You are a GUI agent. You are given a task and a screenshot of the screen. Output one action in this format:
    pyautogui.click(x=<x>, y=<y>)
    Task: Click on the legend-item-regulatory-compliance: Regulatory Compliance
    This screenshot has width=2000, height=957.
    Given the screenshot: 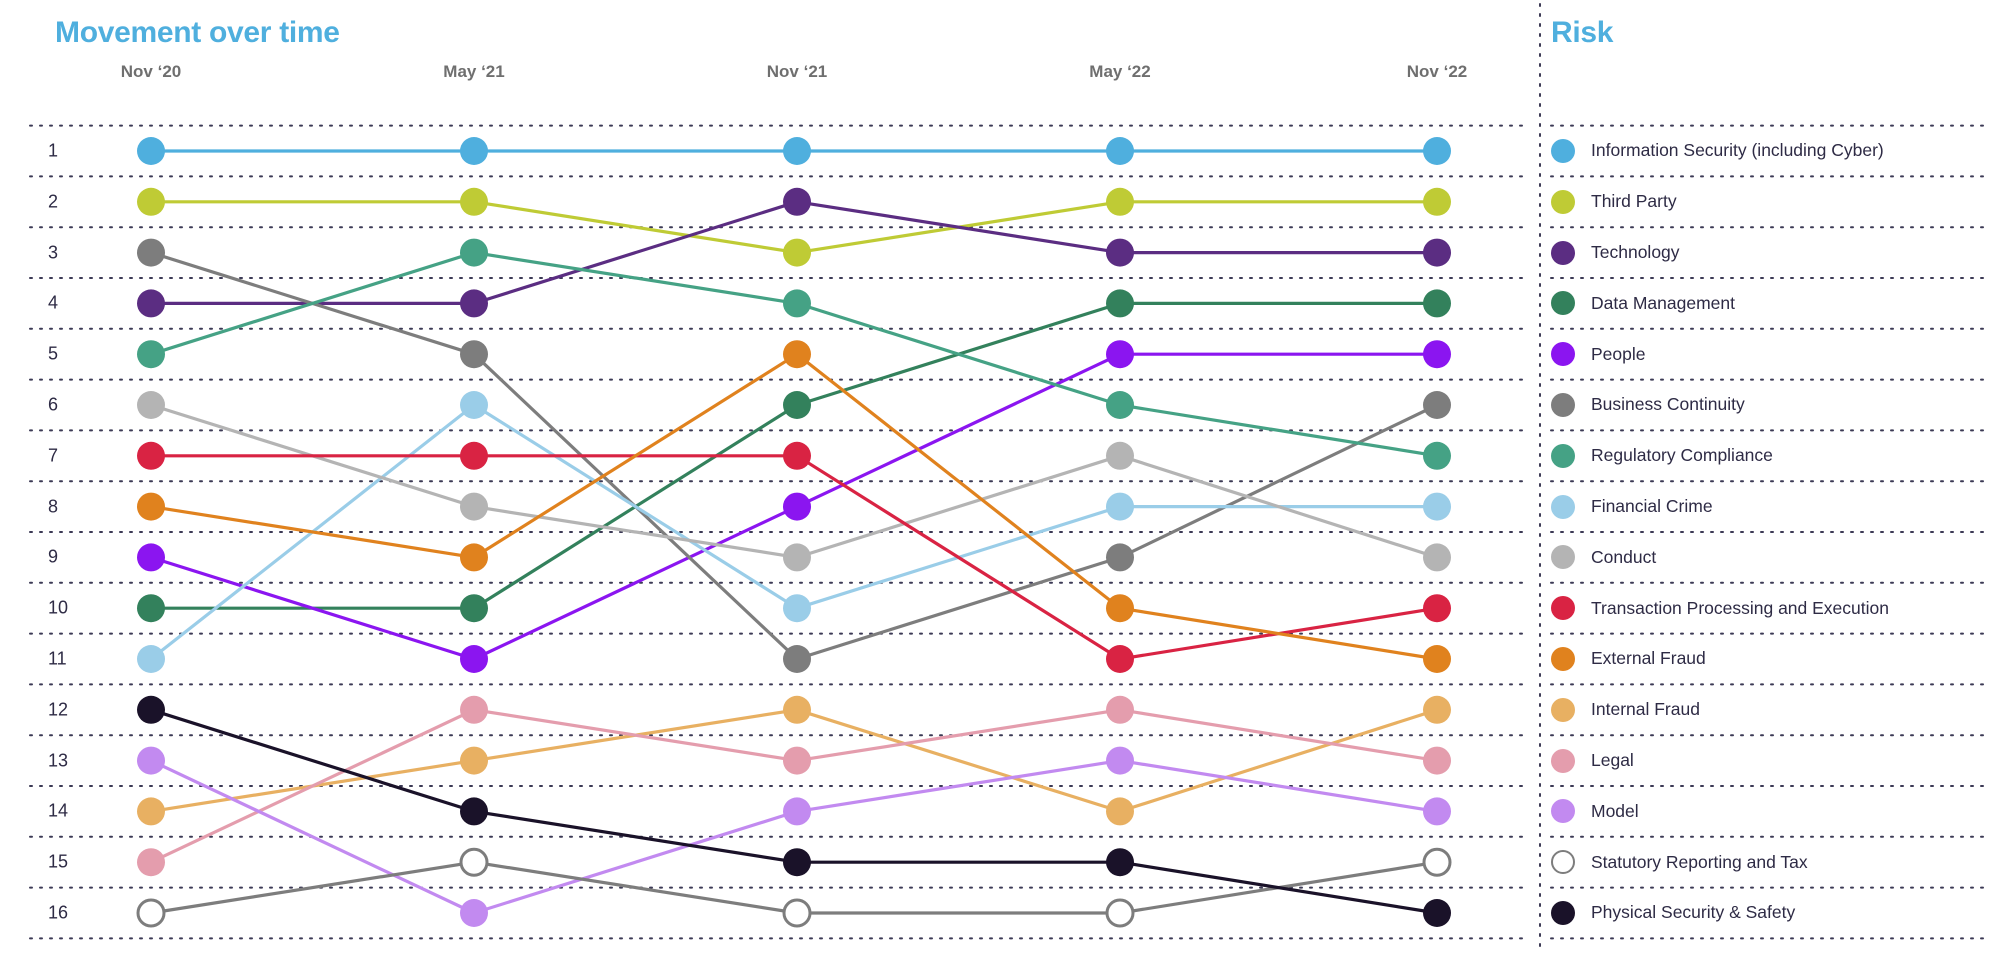 What is the action you would take?
    pyautogui.click(x=1766, y=455)
    